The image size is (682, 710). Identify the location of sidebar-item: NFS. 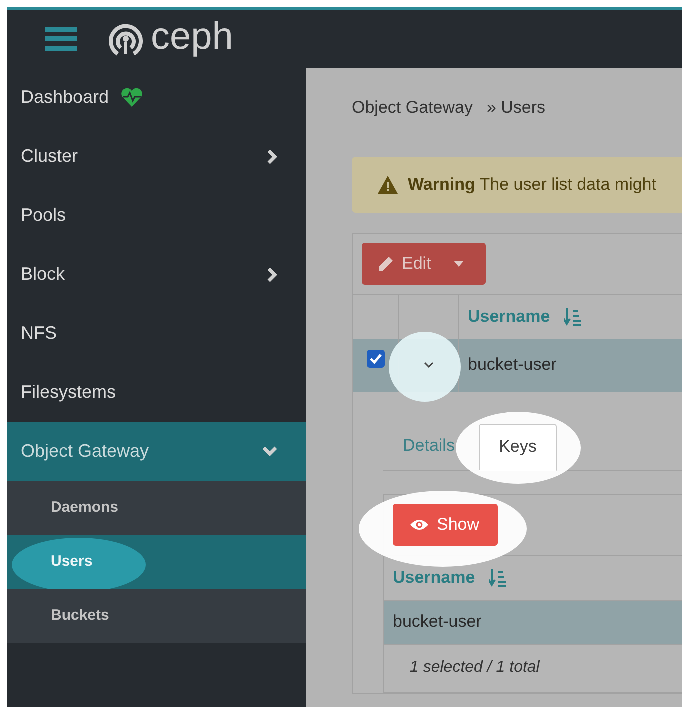
(156, 333).